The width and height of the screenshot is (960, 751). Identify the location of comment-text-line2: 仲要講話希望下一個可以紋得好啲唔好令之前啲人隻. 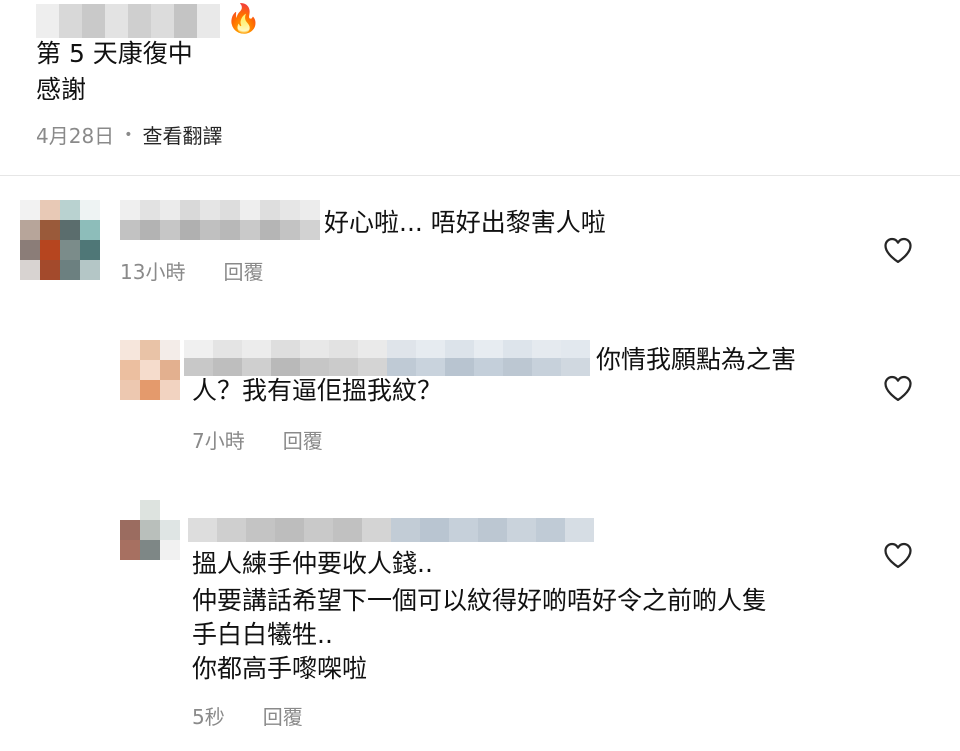
(480, 600).